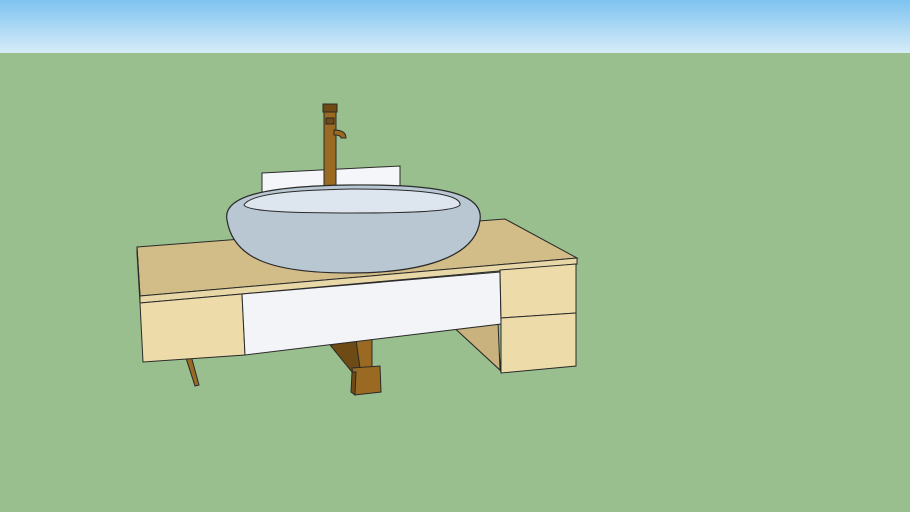 This screenshot has height=512, width=910. What do you see at coordinates (355, 366) in the screenshot?
I see `drain-pipe` at bounding box center [355, 366].